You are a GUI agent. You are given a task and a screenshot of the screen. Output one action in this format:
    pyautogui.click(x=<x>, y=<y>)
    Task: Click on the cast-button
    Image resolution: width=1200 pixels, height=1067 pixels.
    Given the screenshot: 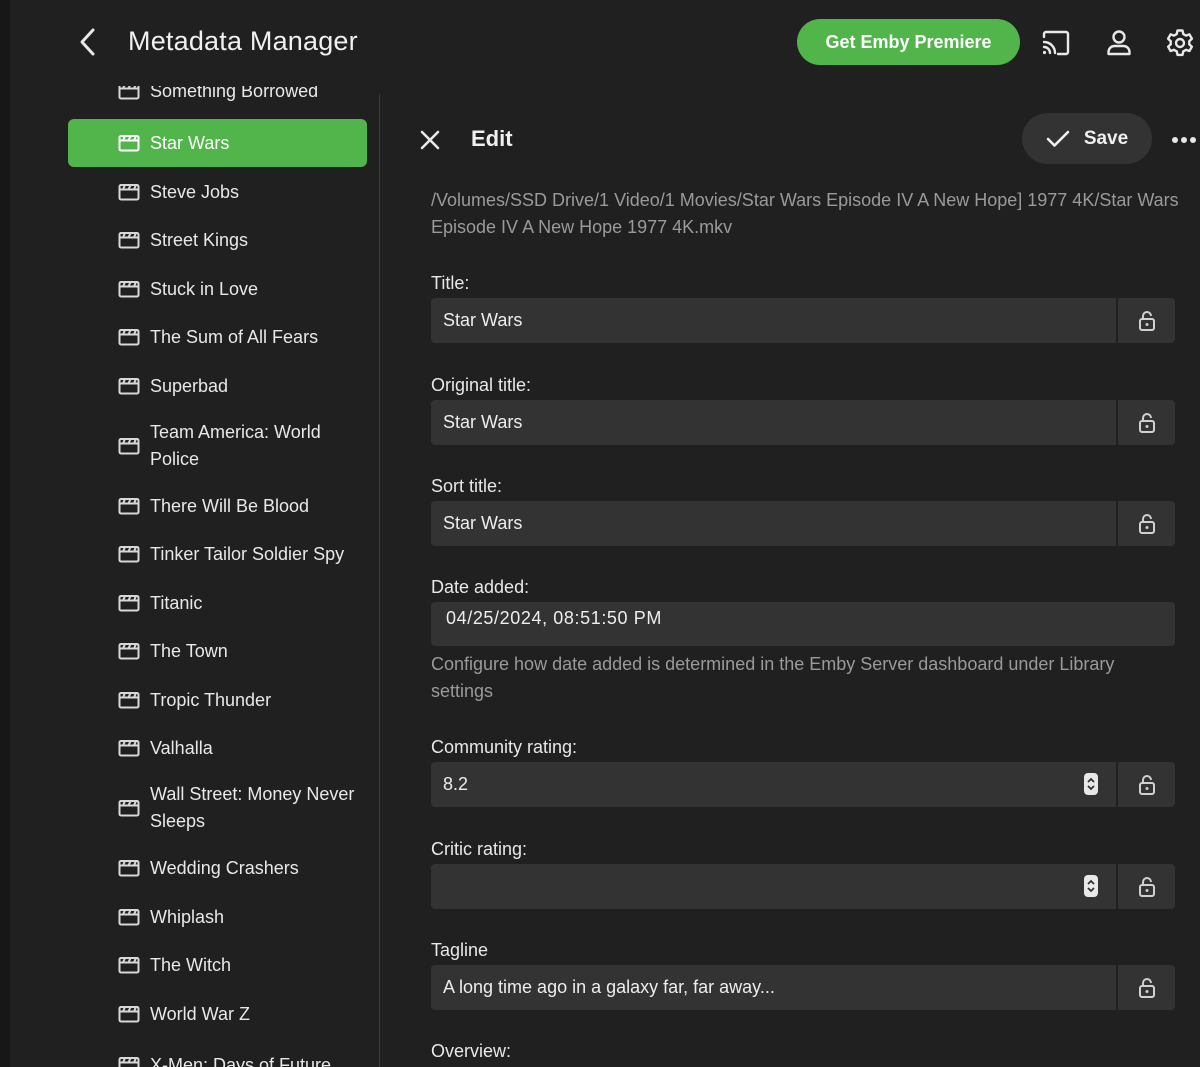 What is the action you would take?
    pyautogui.click(x=1056, y=43)
    